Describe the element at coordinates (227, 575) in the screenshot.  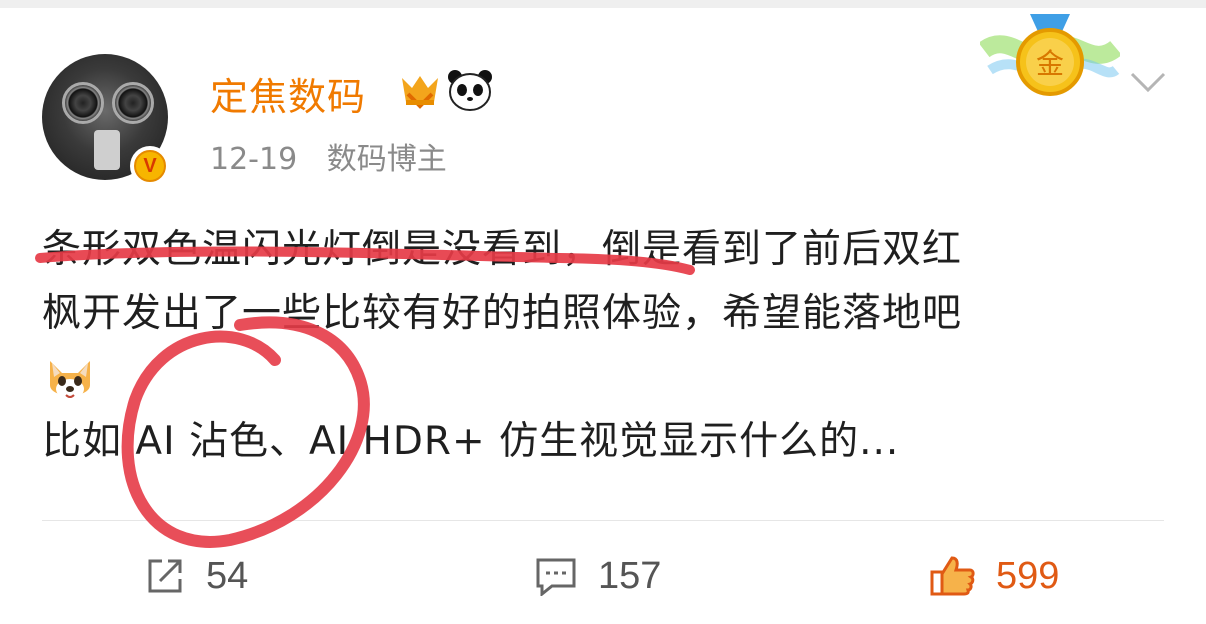
I see `share-count: 54` at that location.